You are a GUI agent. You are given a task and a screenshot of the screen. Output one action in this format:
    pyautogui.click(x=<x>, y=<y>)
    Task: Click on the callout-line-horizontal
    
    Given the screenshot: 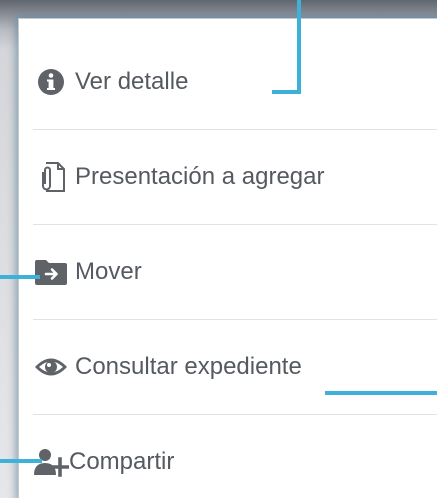 What is the action you would take?
    pyautogui.click(x=286, y=92)
    